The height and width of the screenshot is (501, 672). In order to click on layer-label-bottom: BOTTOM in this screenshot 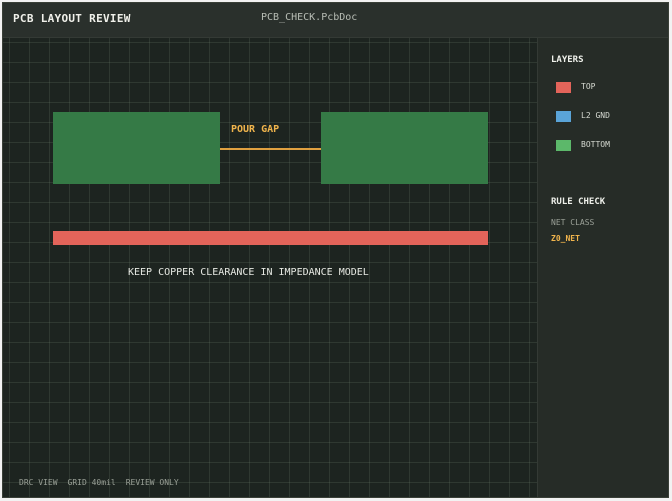, I will do `click(595, 144)`.